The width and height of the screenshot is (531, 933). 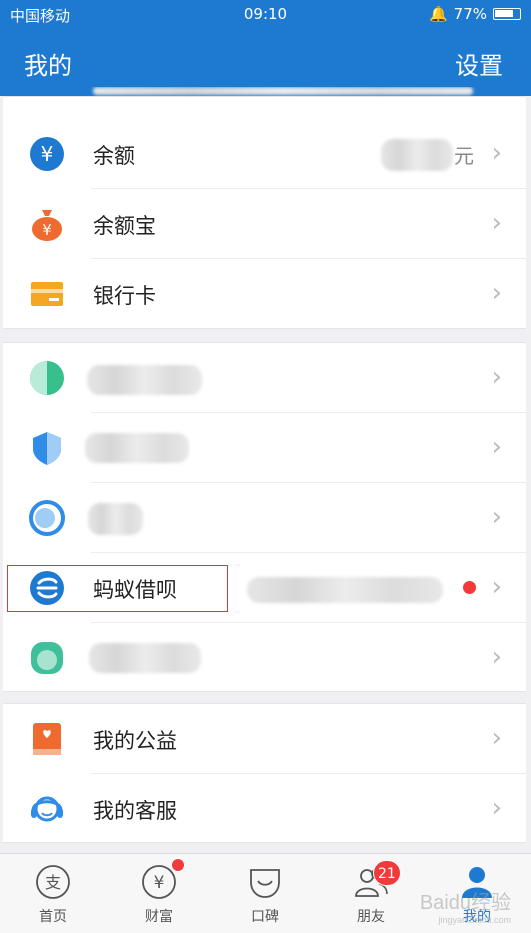 I want to click on watermark-subtext: jingyan.baidu.com, so click(x=474, y=920).